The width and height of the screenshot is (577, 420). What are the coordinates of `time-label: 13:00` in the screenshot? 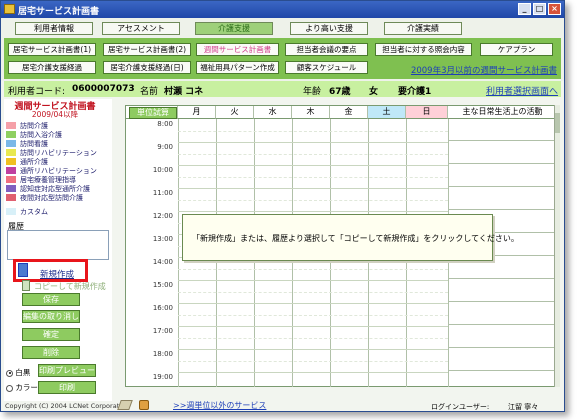 It's located at (162, 239).